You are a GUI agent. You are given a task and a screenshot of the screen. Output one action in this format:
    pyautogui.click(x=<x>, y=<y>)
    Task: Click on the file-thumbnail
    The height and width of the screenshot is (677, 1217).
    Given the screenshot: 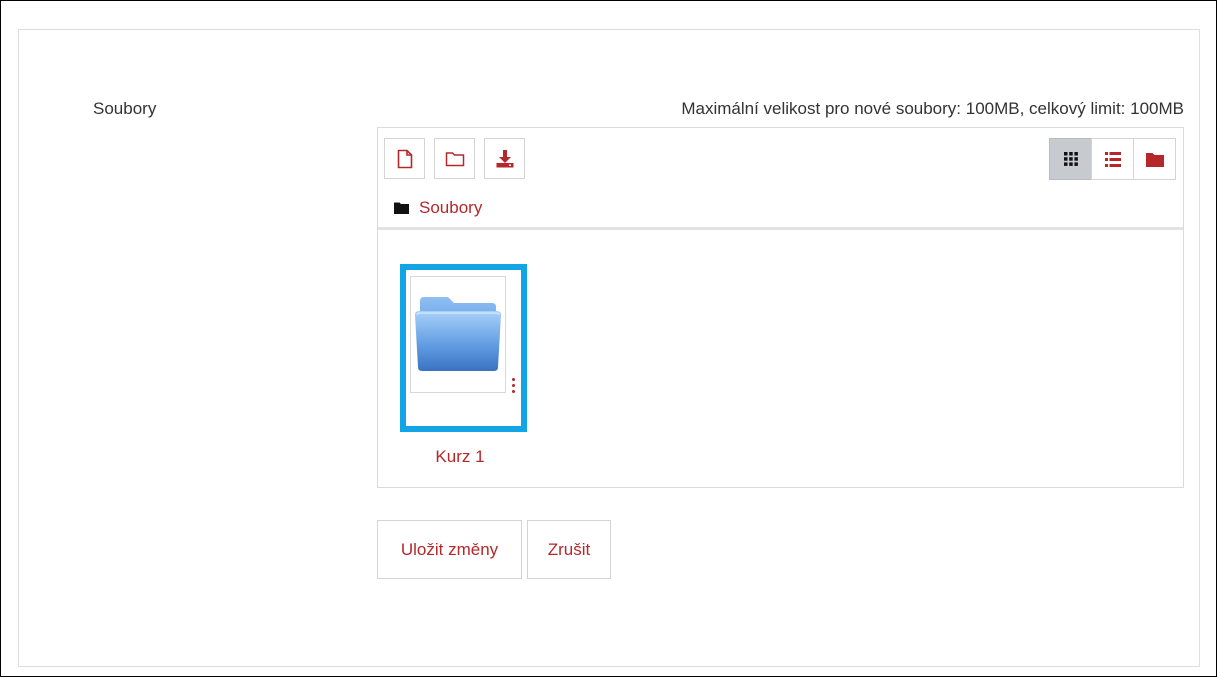 What is the action you would take?
    pyautogui.click(x=462, y=334)
    